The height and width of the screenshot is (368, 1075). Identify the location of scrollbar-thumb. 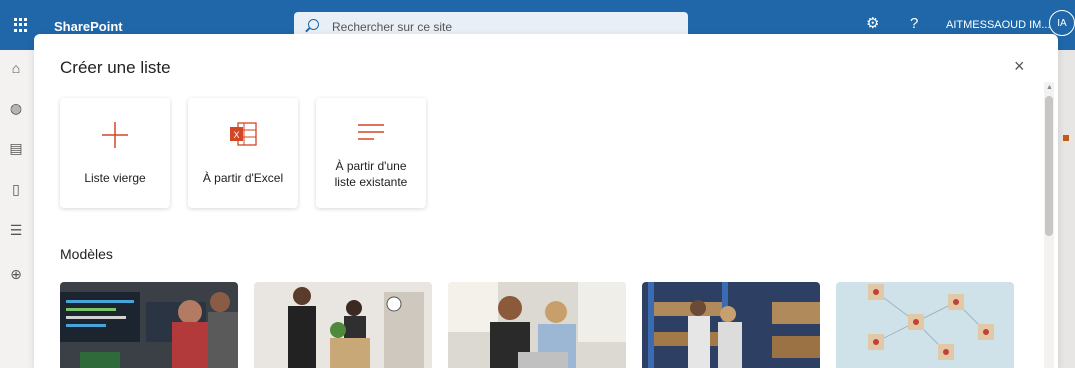
(1049, 166).